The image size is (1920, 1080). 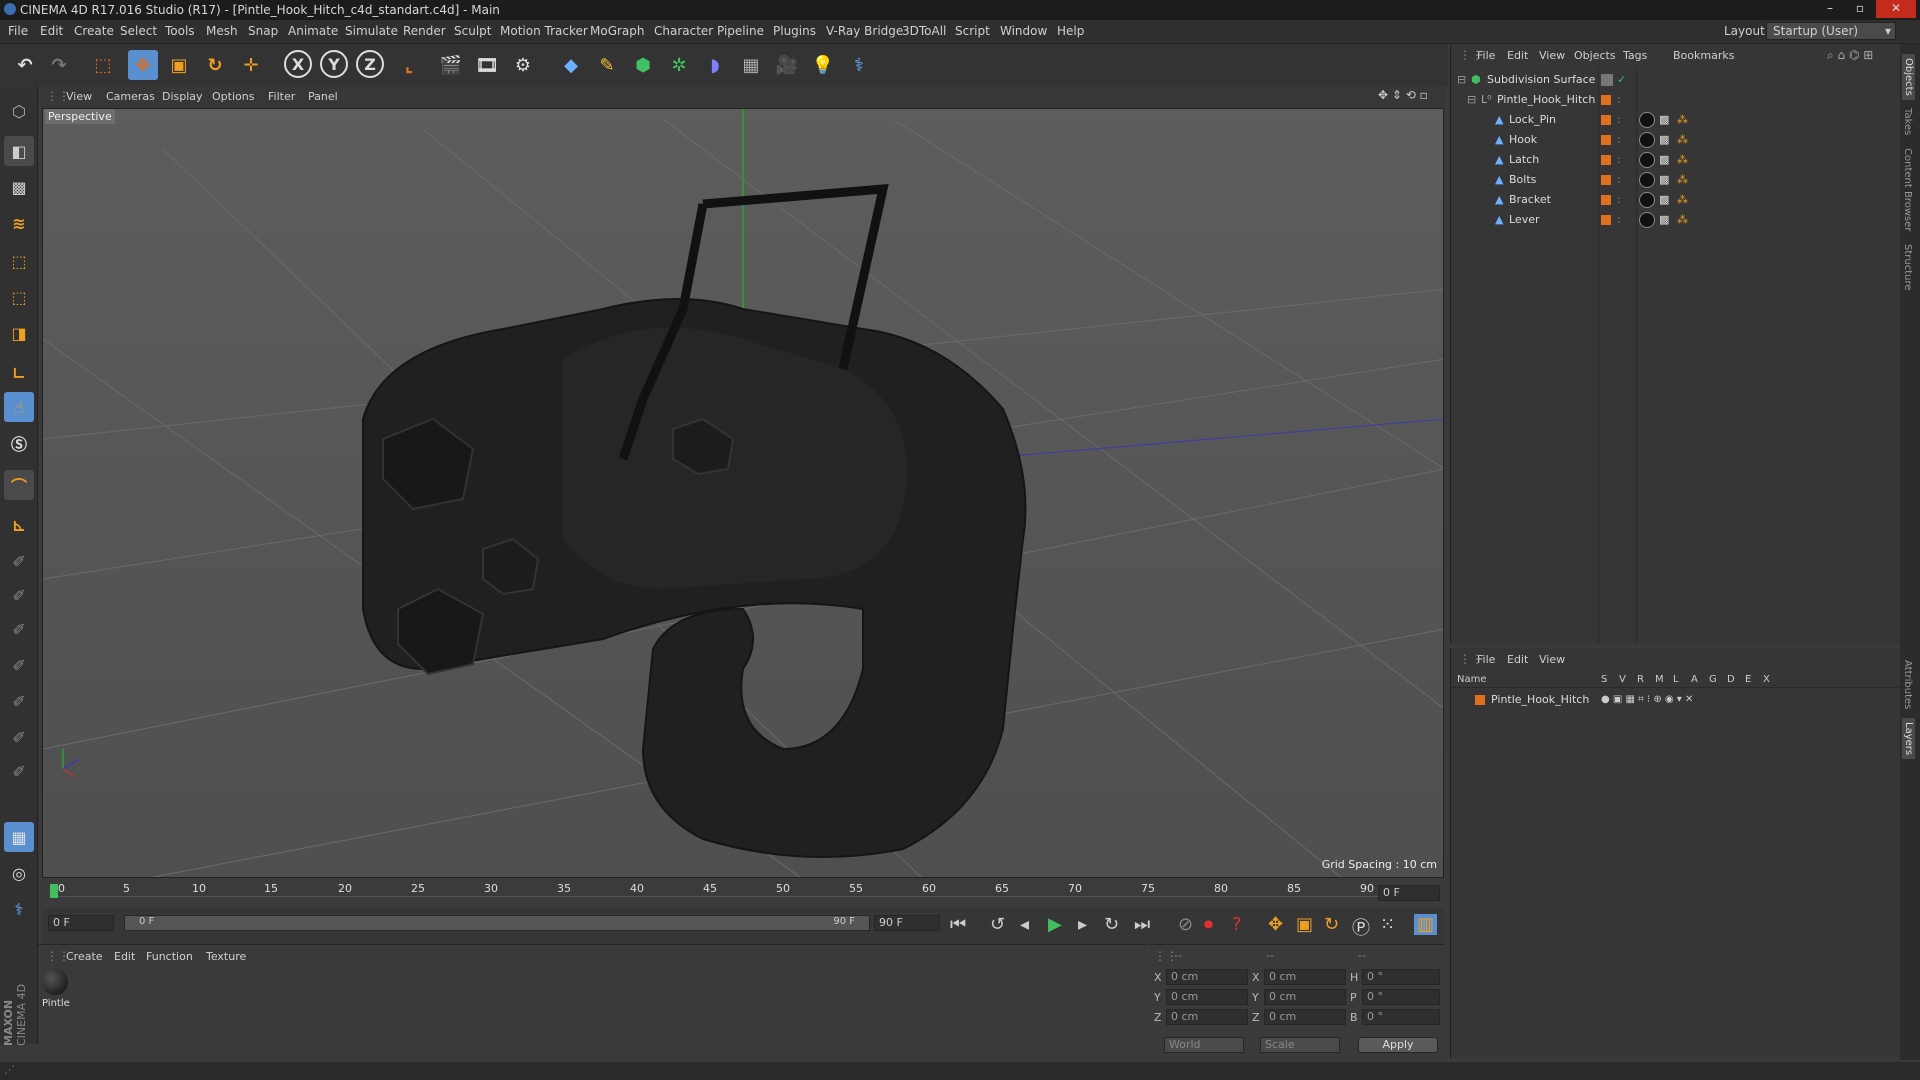 I want to click on x-axis-lock-button: X, so click(x=298, y=64).